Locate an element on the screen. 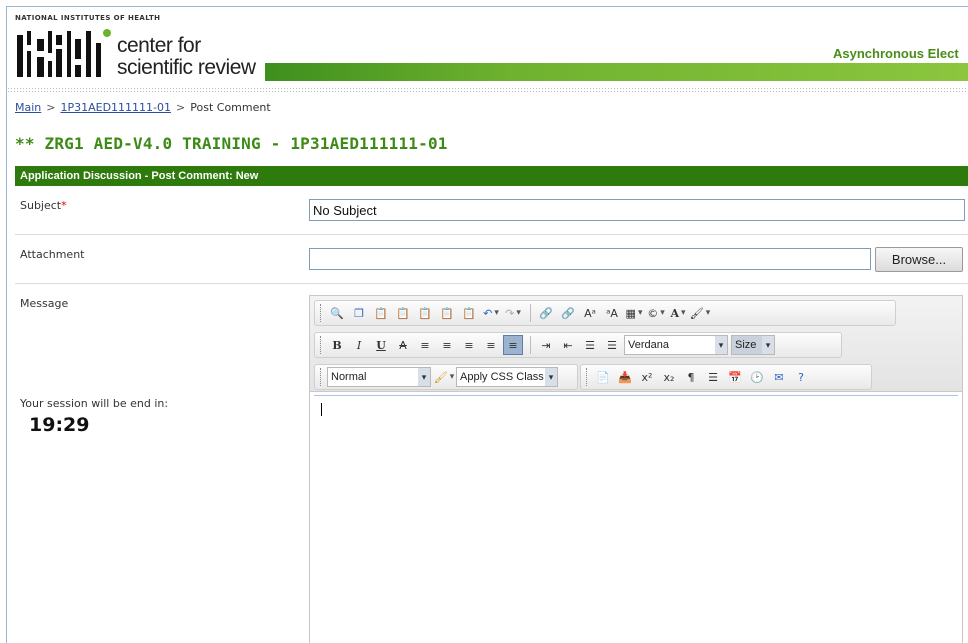 The image size is (968, 643). font-size-select: Size is located at coordinates (753, 345).